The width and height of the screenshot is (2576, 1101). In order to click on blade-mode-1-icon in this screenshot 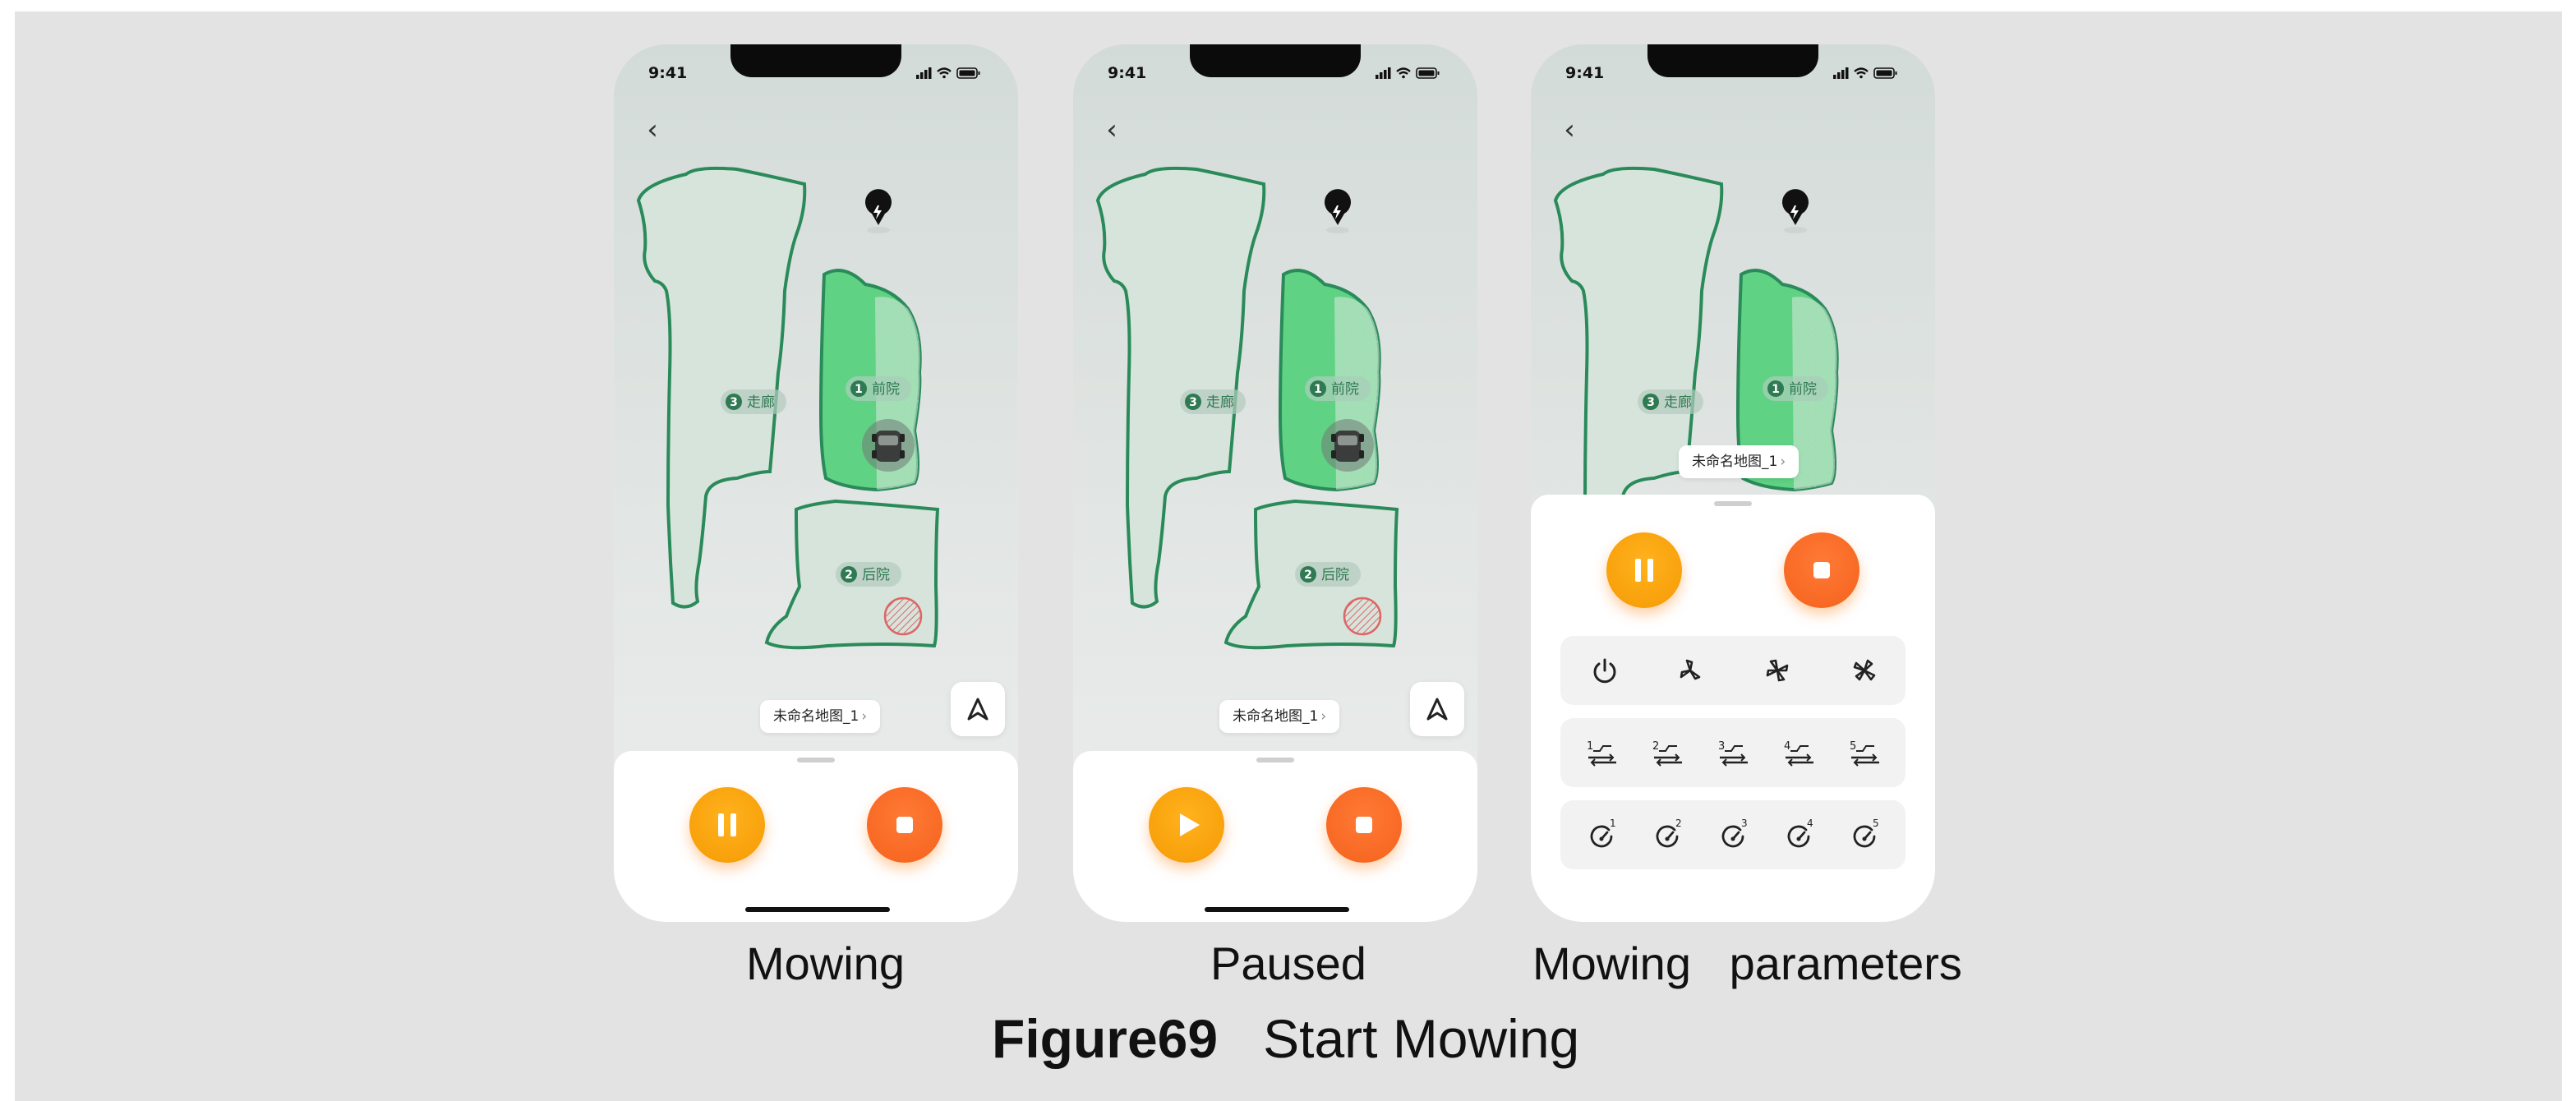, I will do `click(1690, 670)`.